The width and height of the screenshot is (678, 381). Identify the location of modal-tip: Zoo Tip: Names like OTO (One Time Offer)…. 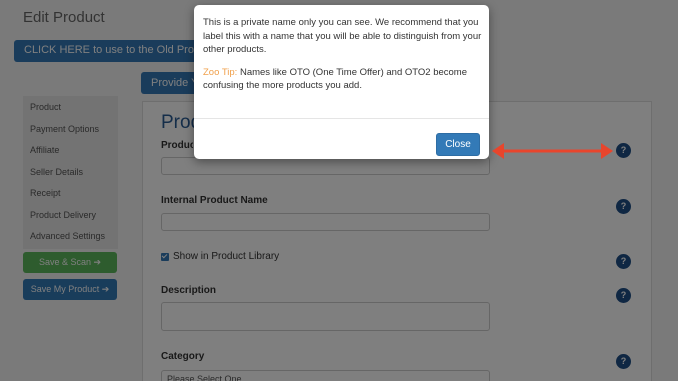
(343, 79).